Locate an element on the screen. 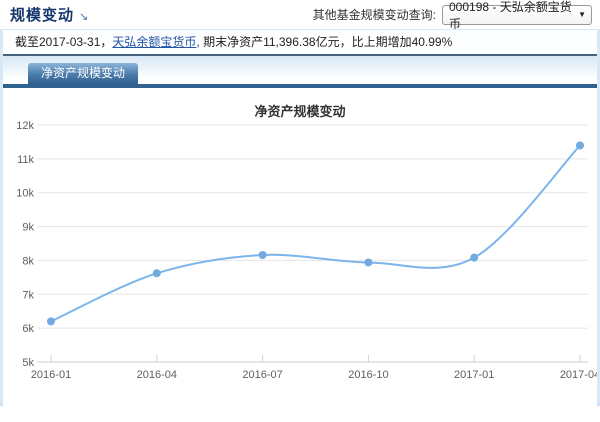 The image size is (600, 422). tab-net-asset-change: 净资产规模变动 is located at coordinates (83, 73).